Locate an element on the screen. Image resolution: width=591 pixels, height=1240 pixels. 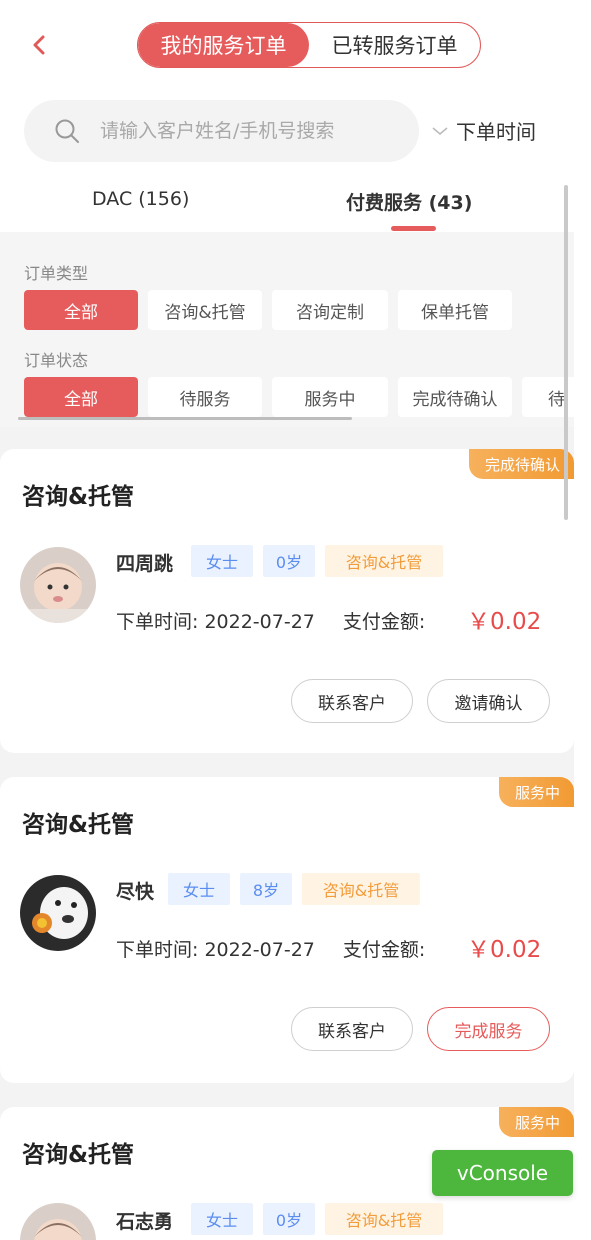
tab-paid-service: 付费服务 (43) is located at coordinates (409, 201).